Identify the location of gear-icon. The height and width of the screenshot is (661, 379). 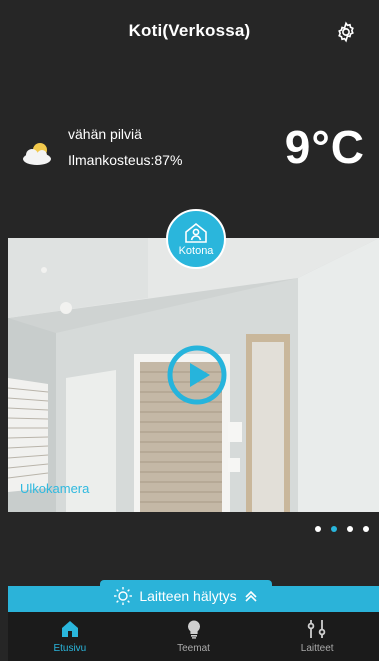
(346, 32).